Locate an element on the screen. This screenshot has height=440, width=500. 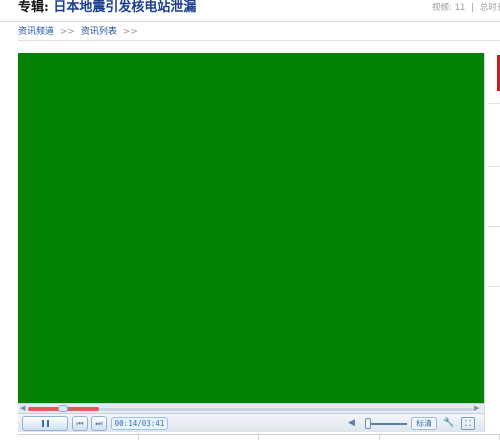
seek-forward-arrow-icon: ▶ is located at coordinates (476, 408).